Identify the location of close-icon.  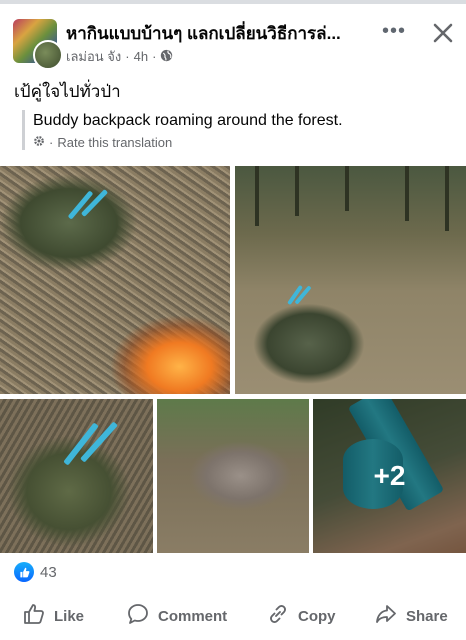
(443, 33).